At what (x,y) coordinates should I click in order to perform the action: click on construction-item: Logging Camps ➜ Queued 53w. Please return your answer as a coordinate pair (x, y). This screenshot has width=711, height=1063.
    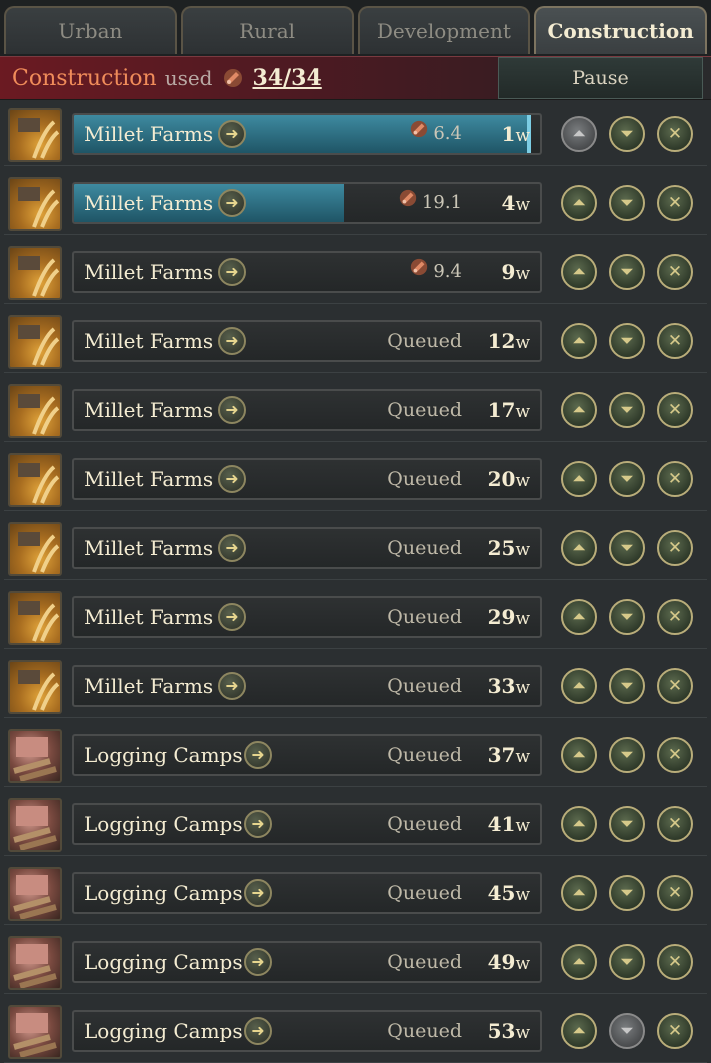
    Looking at the image, I should click on (307, 1031).